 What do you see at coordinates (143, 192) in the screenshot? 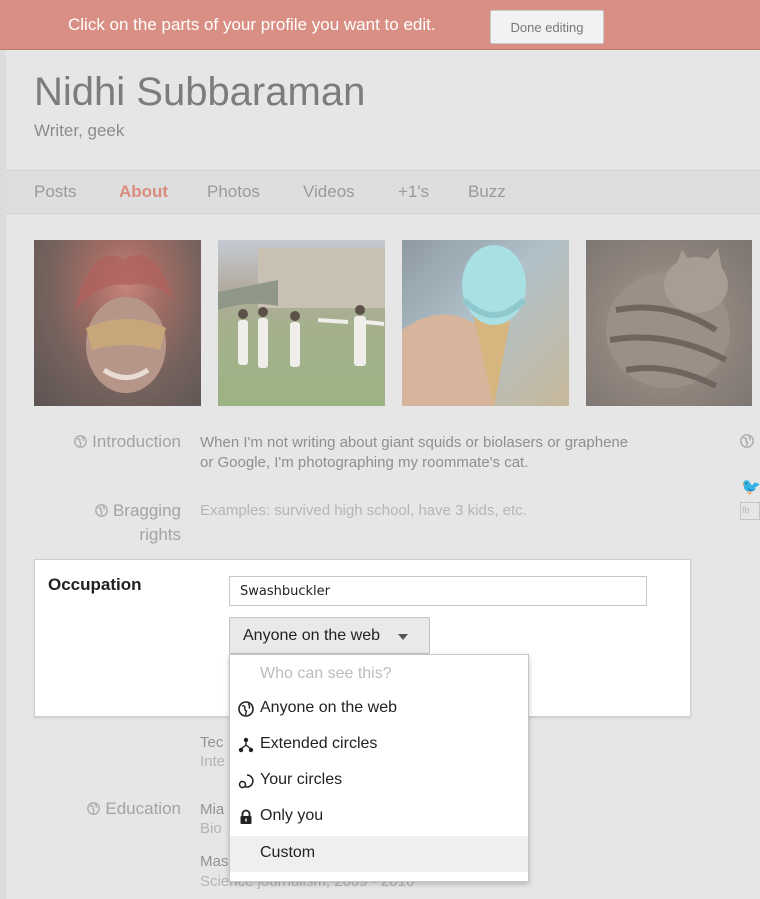
I see `tab-about: About` at bounding box center [143, 192].